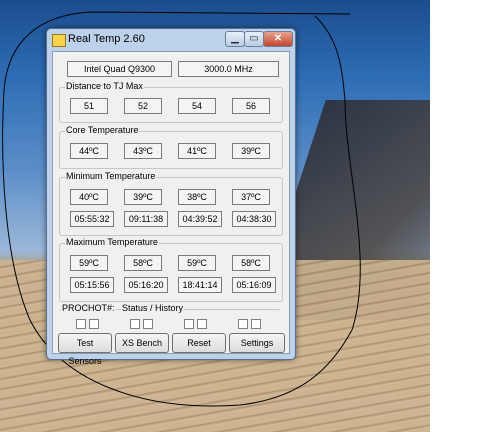 Image resolution: width=500 pixels, height=432 pixels. What do you see at coordinates (89, 197) in the screenshot?
I see `min-temp-0: 40ºC` at bounding box center [89, 197].